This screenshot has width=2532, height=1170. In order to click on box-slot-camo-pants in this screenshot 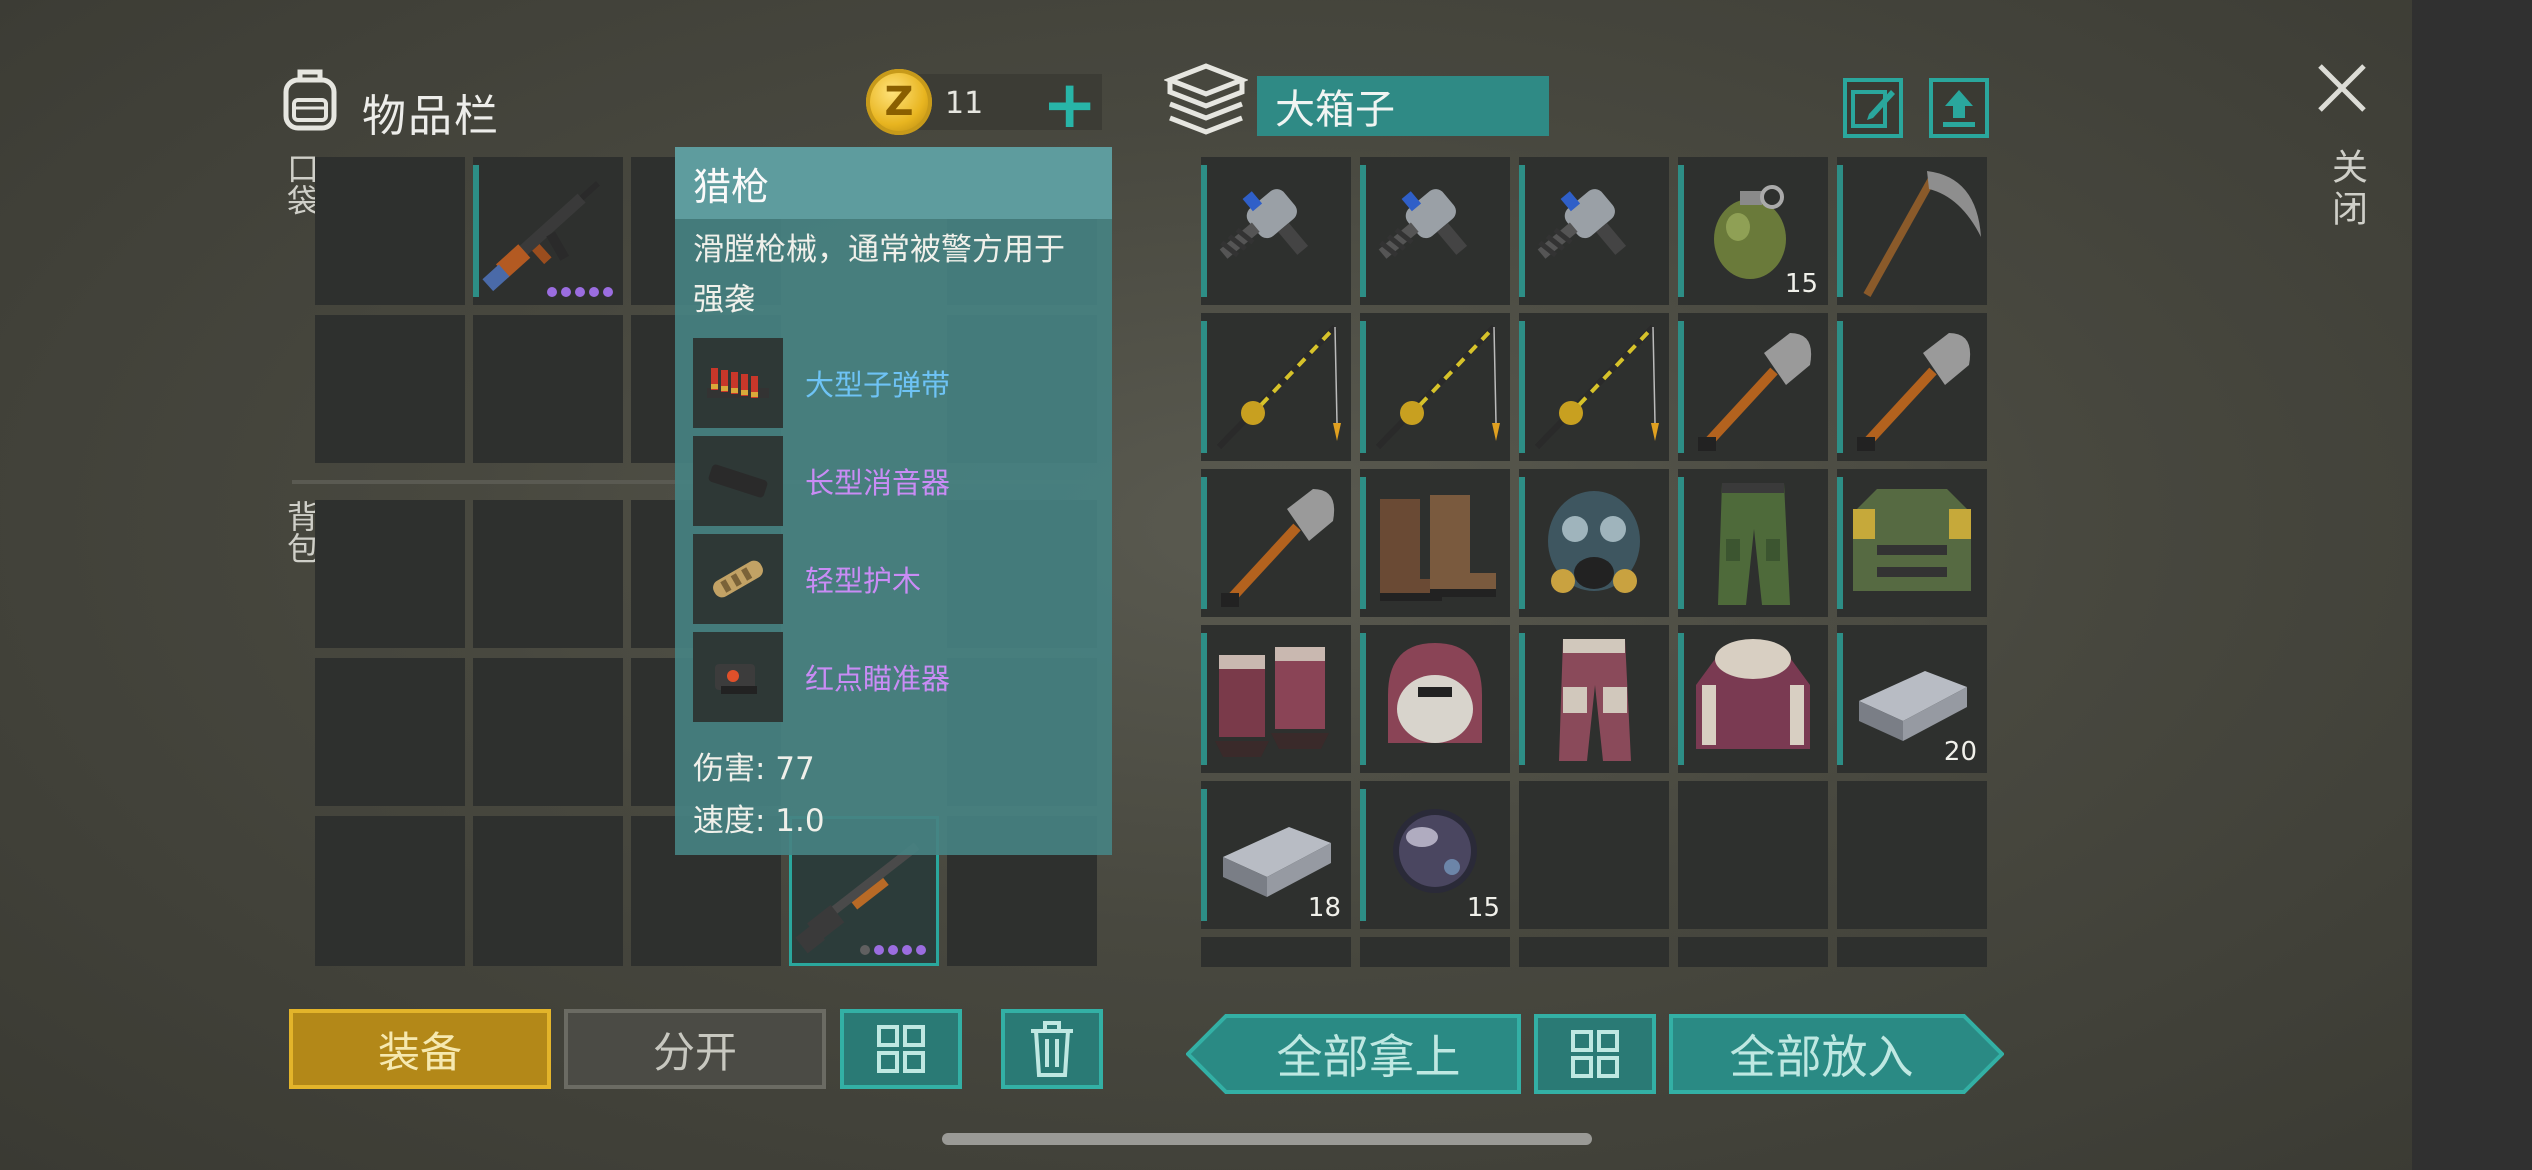, I will do `click(1753, 543)`.